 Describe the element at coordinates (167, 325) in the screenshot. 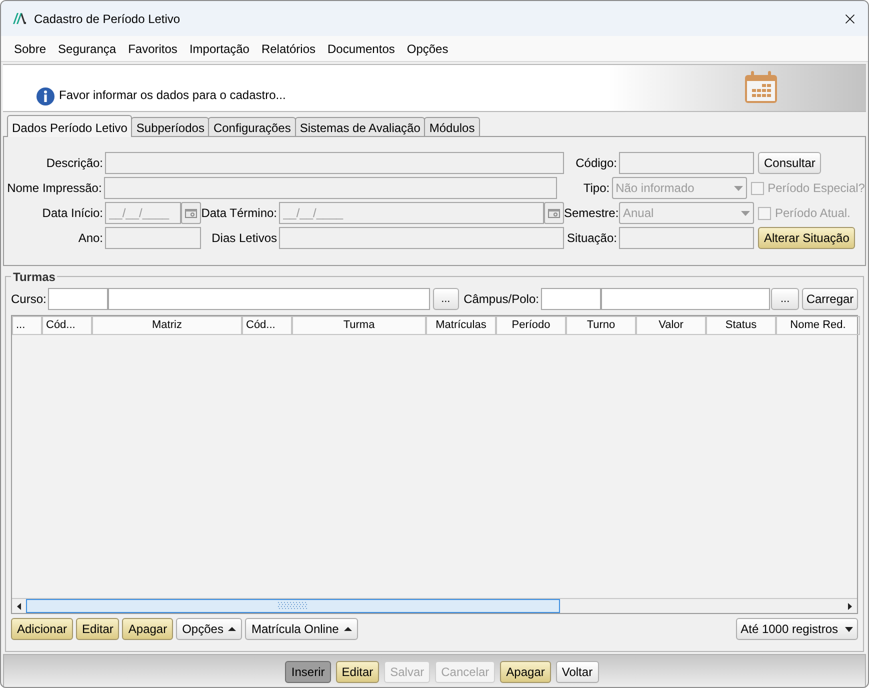

I see `column-header: Matriz` at that location.